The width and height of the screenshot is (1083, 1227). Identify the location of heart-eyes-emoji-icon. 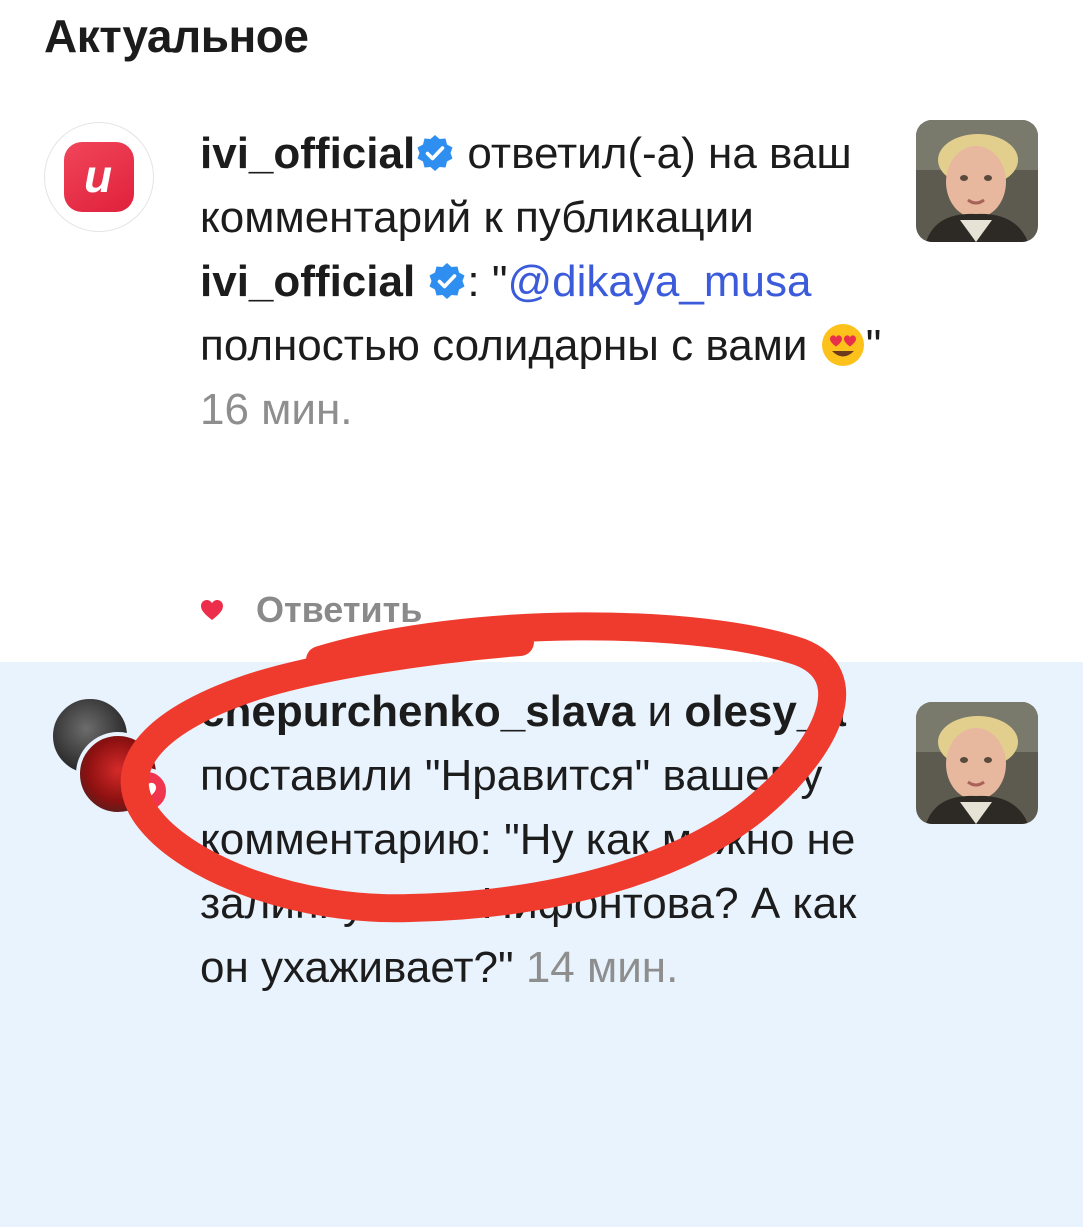
(843, 345).